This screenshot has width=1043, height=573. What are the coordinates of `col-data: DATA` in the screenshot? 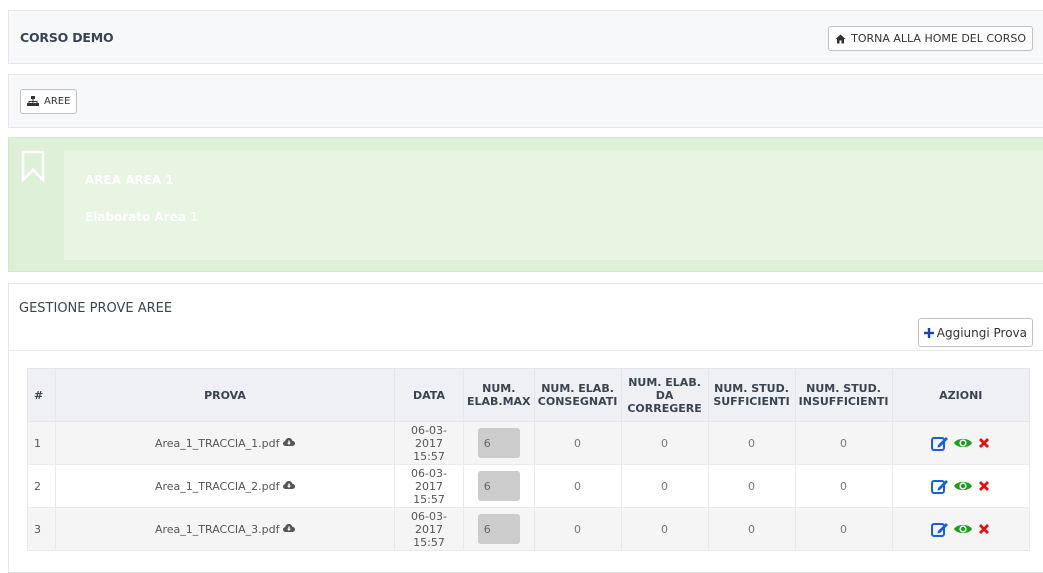 It's located at (429, 395).